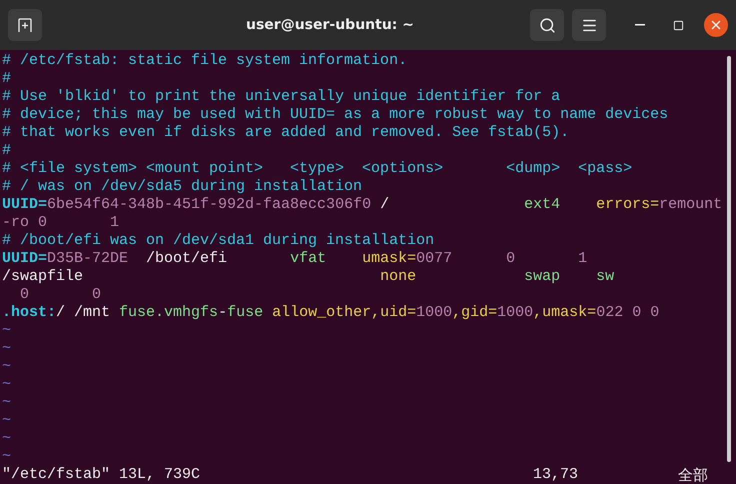  I want to click on minimize-icon, so click(640, 25).